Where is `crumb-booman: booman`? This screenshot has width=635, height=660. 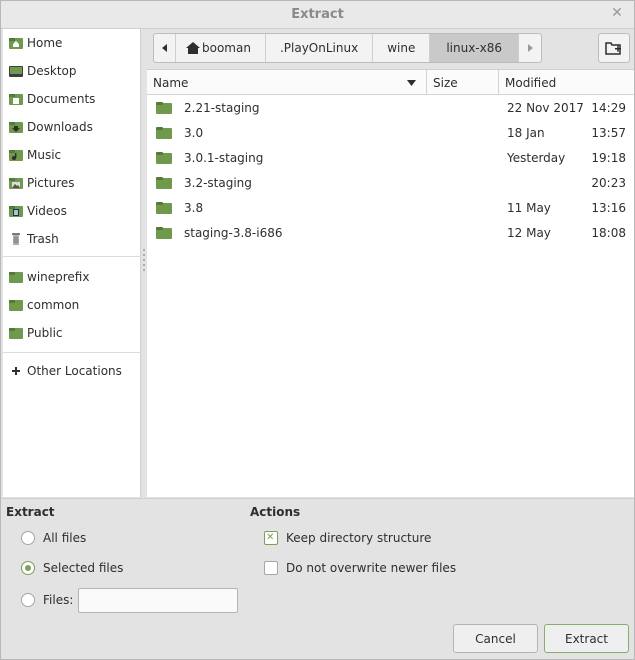 crumb-booman: booman is located at coordinates (221, 48).